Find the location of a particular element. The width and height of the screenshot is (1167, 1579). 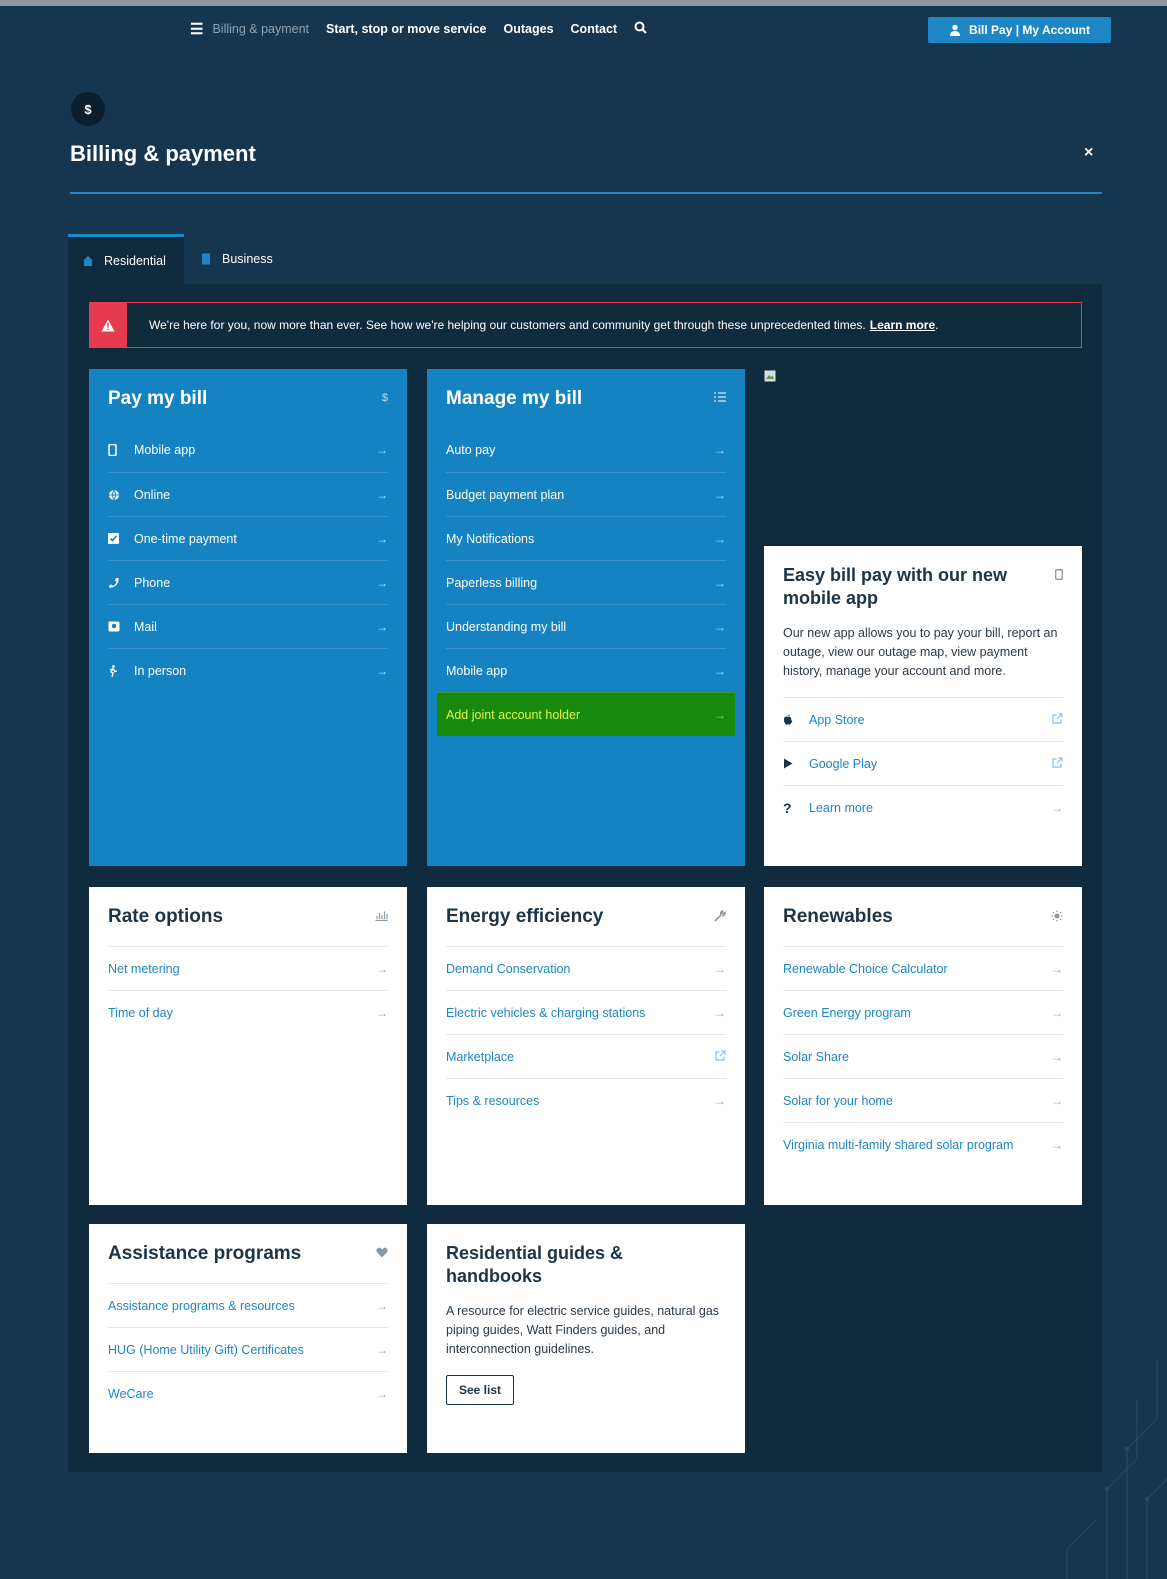

heart-icon is located at coordinates (382, 1254).